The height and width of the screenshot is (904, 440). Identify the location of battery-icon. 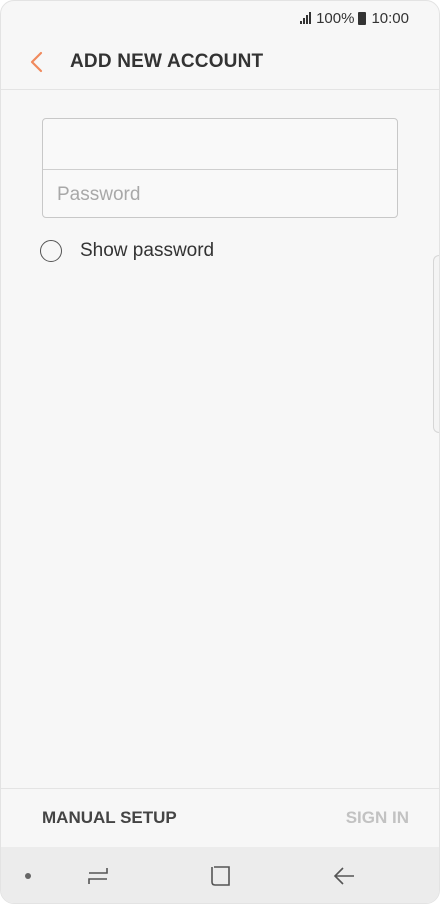
(362, 18).